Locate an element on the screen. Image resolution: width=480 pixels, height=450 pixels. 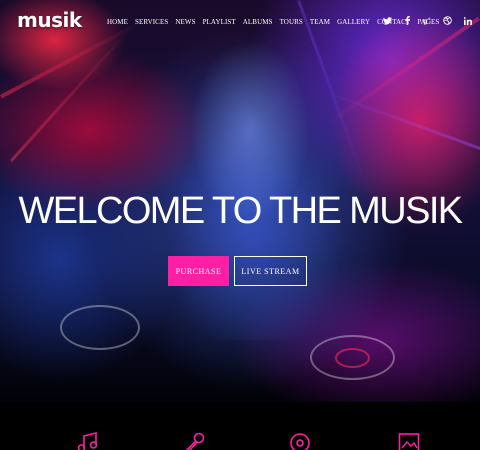
nav-item-team: TEAM is located at coordinates (320, 22).